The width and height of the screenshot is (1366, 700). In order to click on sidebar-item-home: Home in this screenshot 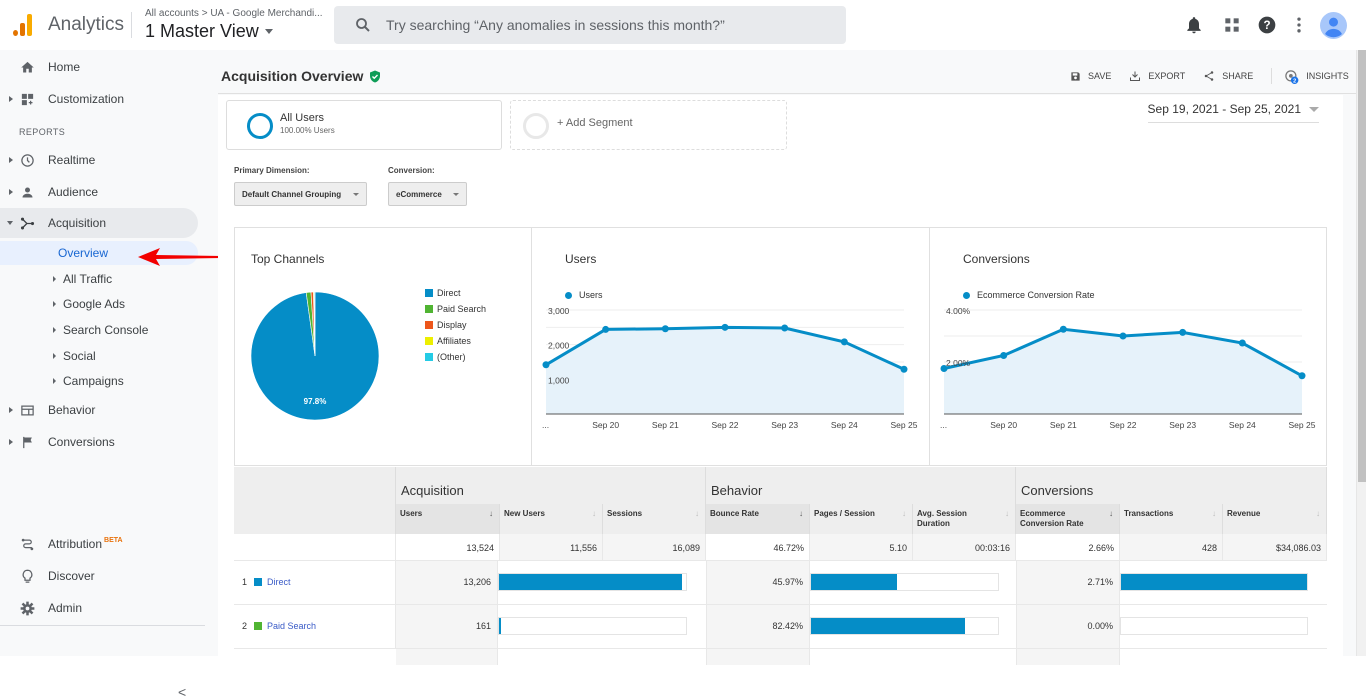, I will do `click(99, 67)`.